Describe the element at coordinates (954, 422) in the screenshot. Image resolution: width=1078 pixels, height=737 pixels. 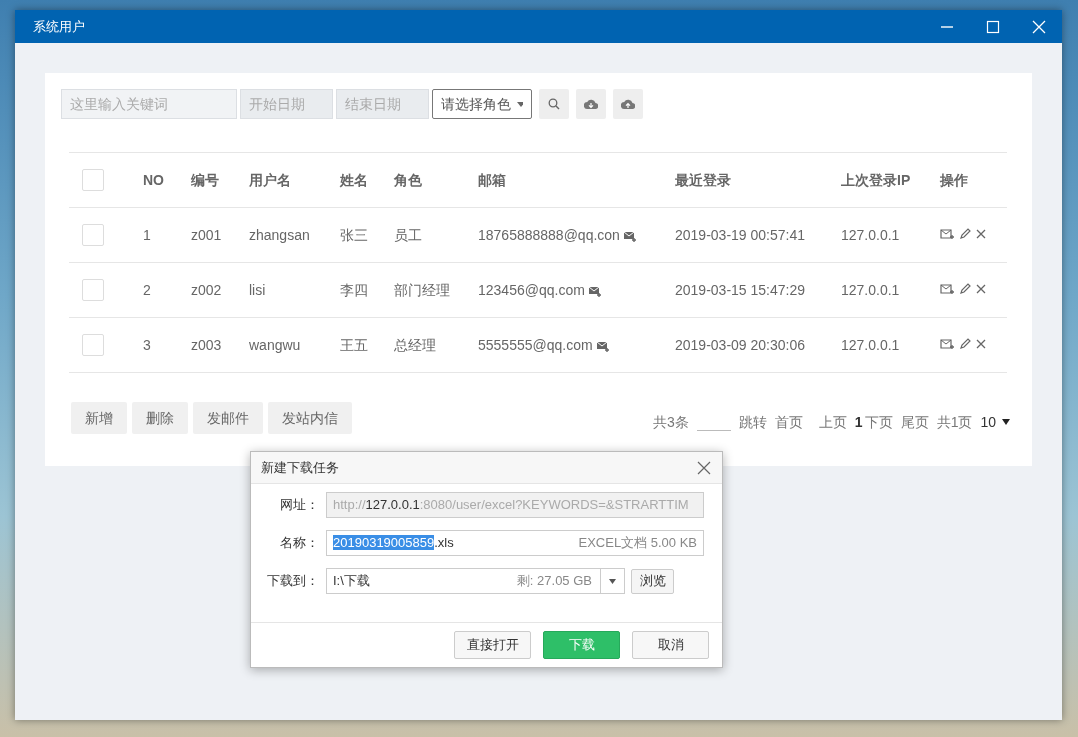
I see `page-count: 共1页` at that location.